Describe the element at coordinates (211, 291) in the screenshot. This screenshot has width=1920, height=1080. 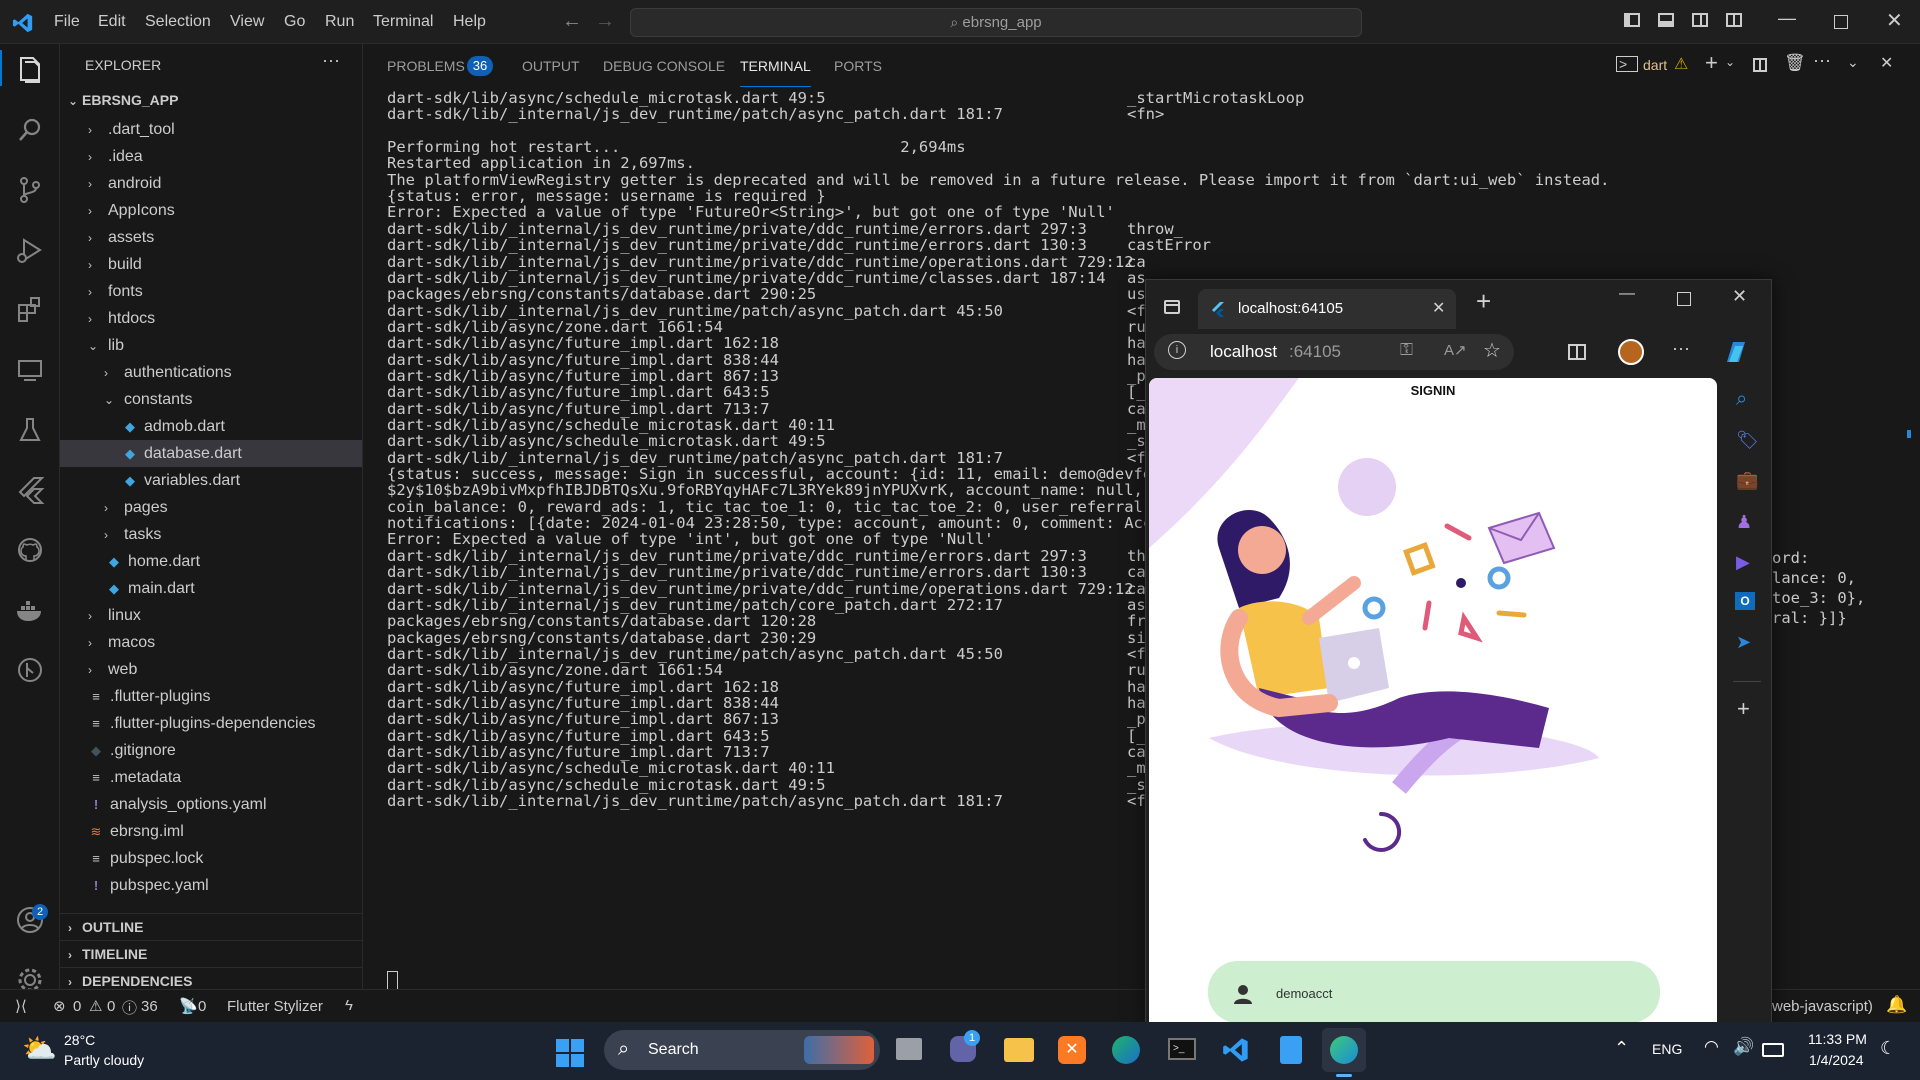
I see `tree-item-fonts: › fonts` at that location.